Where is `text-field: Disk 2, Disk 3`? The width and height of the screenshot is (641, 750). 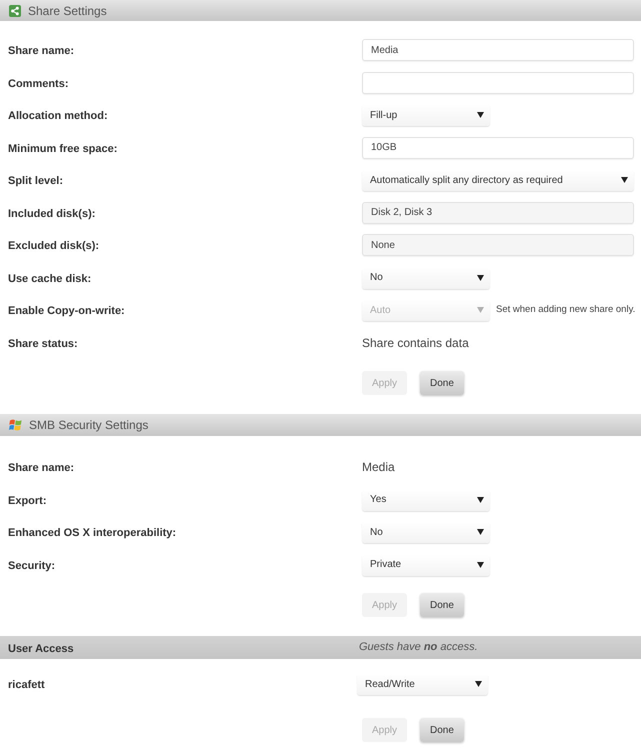 text-field: Disk 2, Disk 3 is located at coordinates (498, 213).